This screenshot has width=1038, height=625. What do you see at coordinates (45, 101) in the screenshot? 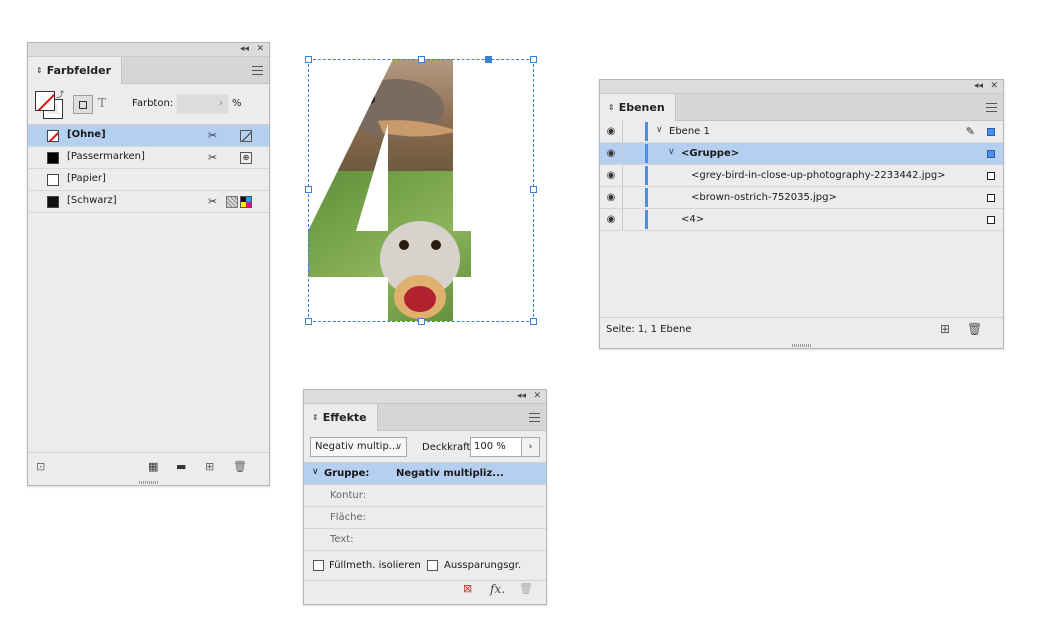
I see `fill-icon` at bounding box center [45, 101].